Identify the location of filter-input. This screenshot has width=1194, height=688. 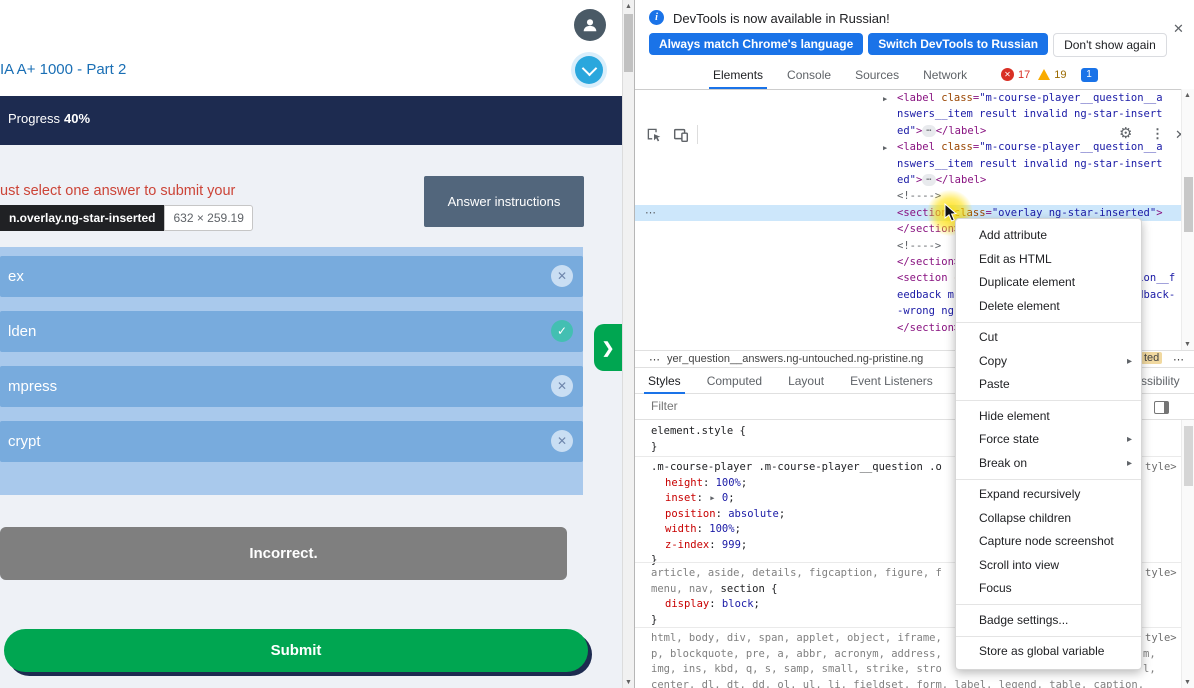
(791, 406).